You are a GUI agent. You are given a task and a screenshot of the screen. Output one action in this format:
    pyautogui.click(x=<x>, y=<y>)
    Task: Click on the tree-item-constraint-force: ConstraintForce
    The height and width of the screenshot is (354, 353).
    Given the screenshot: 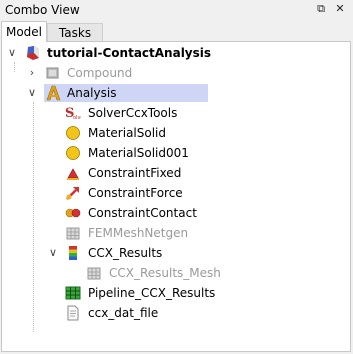 What is the action you would take?
    pyautogui.click(x=176, y=193)
    